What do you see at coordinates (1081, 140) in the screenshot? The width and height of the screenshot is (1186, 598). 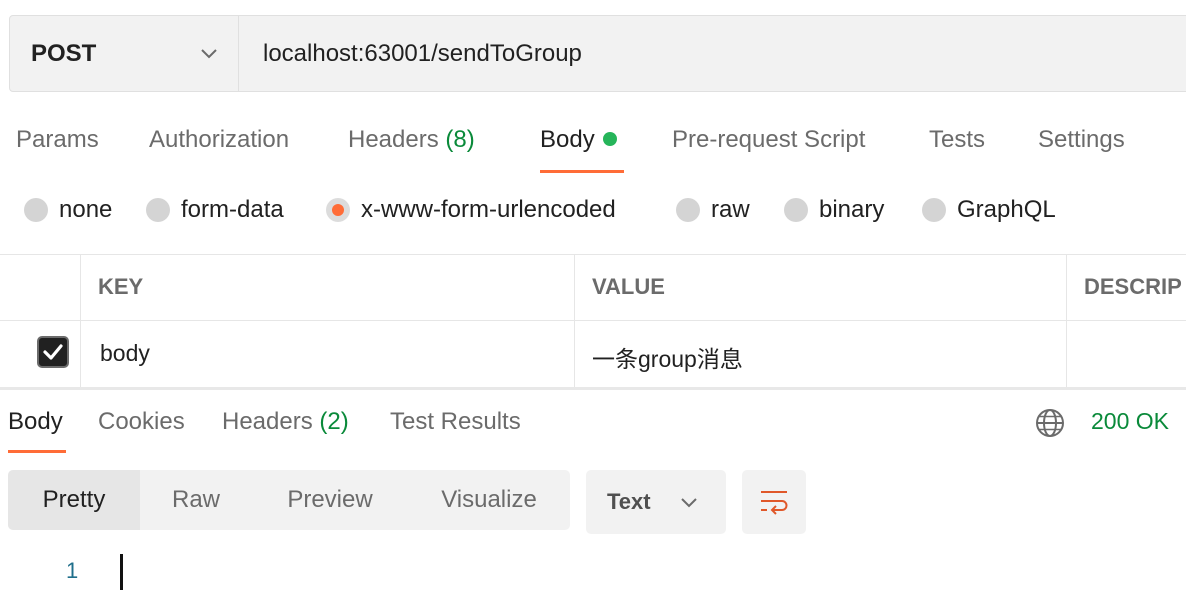 I see `tab-settings: Settings` at bounding box center [1081, 140].